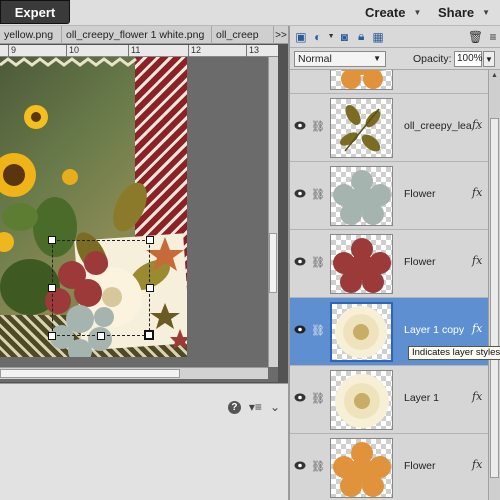 The image size is (500, 500). I want to click on dropdown-chevron-icon: ▼, so click(331, 37).